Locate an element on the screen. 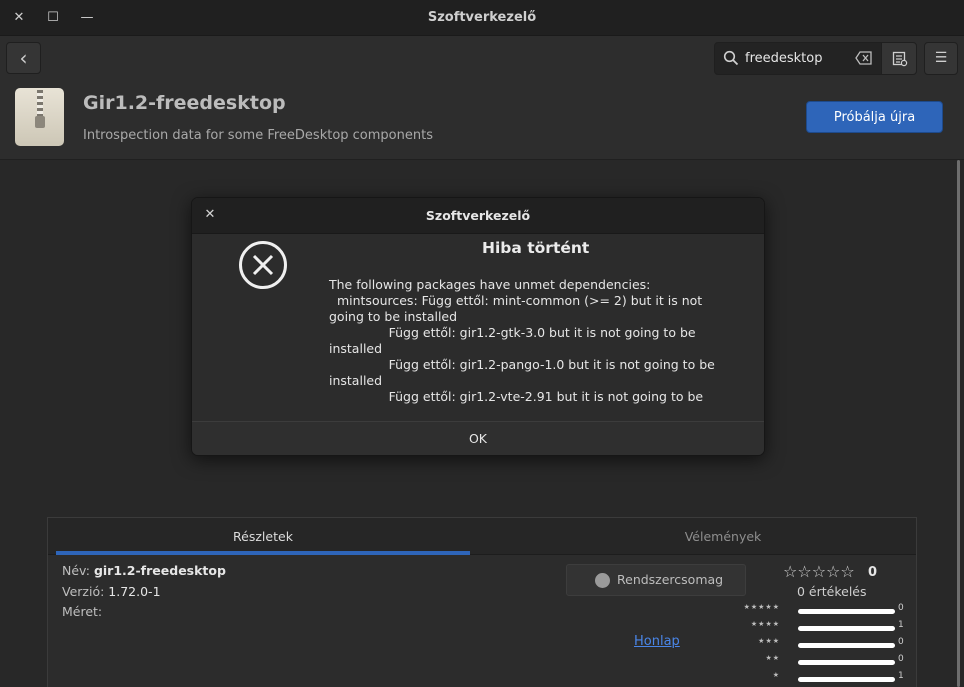 The height and width of the screenshot is (687, 964). property-name: Név: gir1.2-freedesktop is located at coordinates (144, 570).